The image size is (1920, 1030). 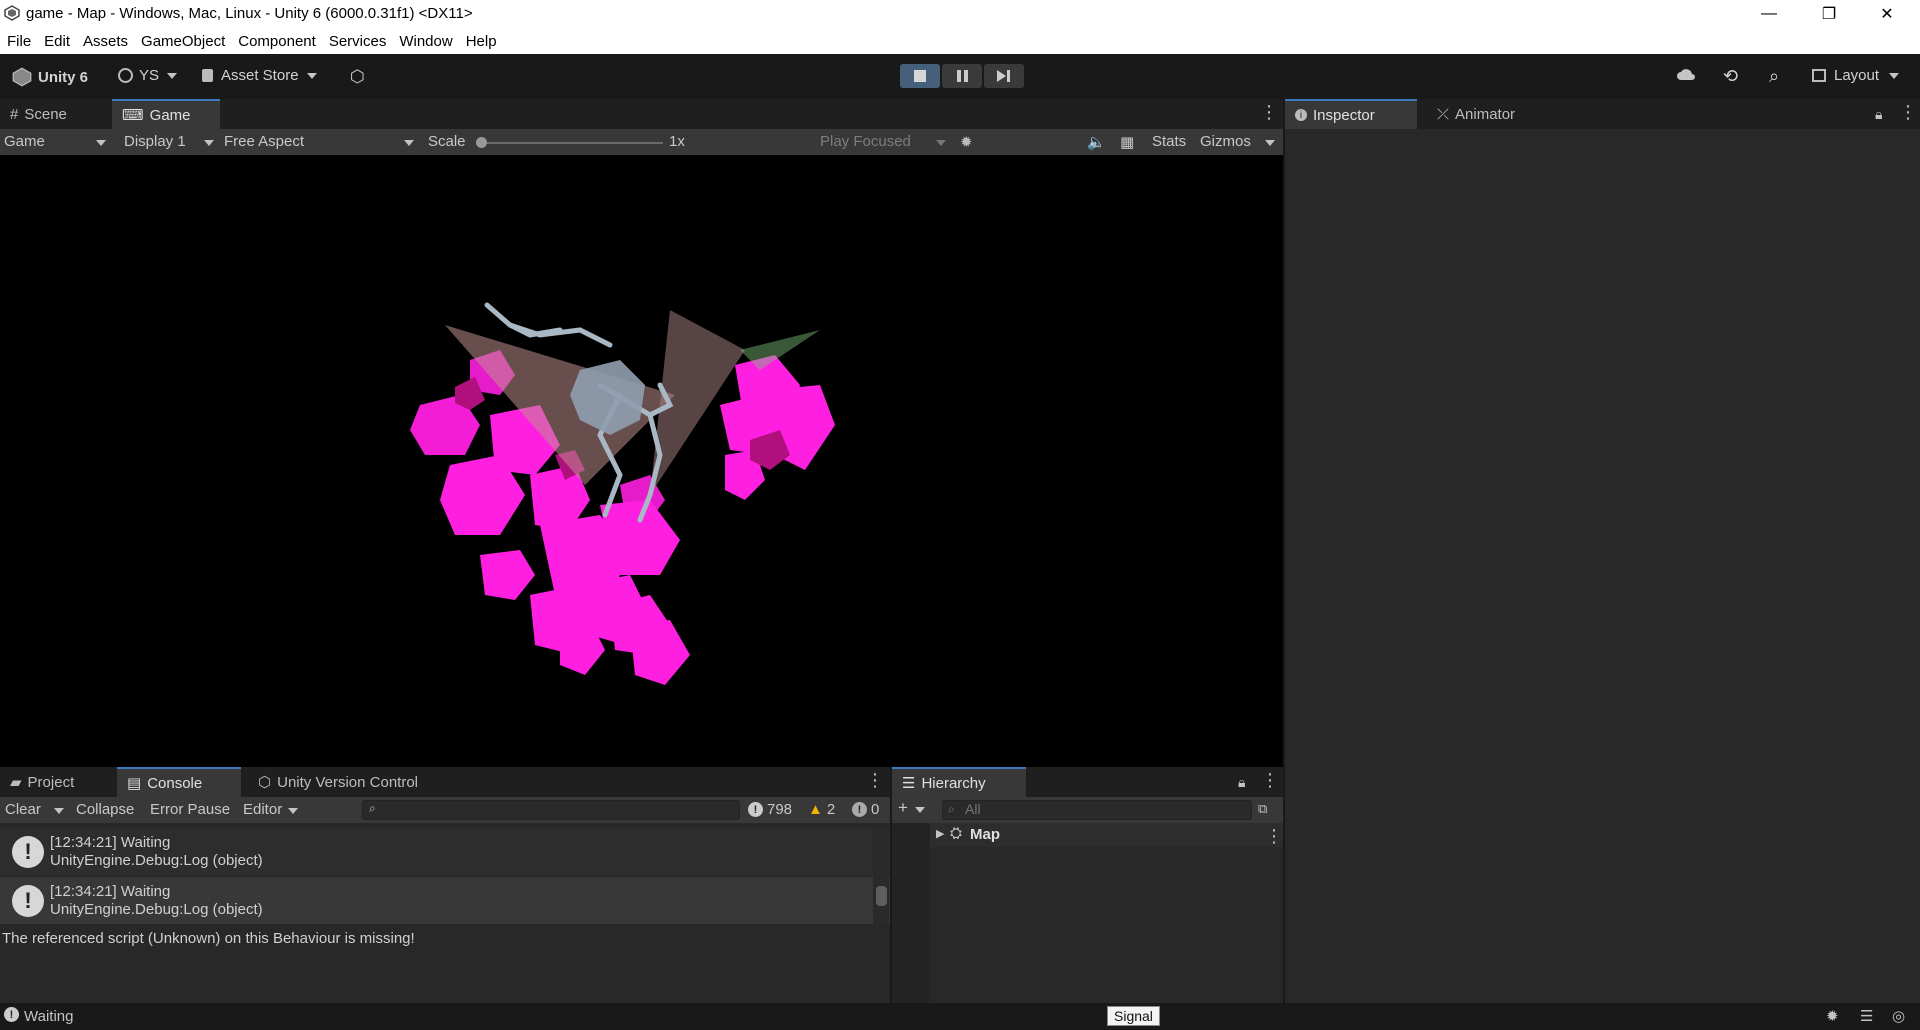 I want to click on menu-component: Component, so click(x=277, y=41).